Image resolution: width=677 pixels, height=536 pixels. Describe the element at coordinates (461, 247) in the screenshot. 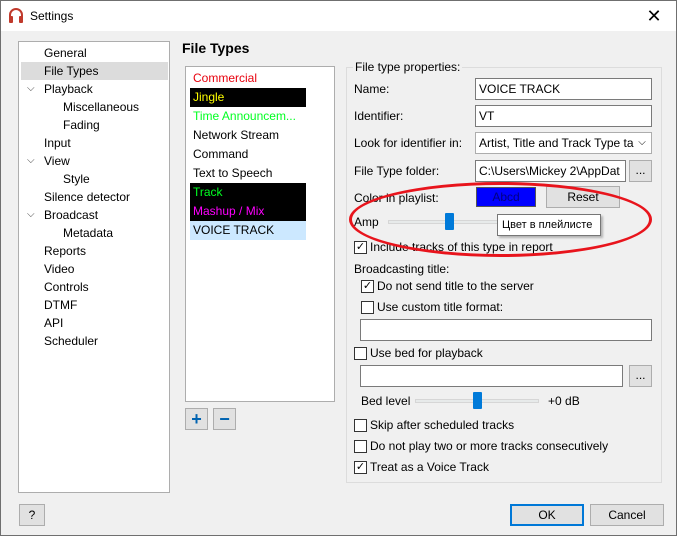

I see `include-in-report-label: Include tracks of this type in report` at that location.